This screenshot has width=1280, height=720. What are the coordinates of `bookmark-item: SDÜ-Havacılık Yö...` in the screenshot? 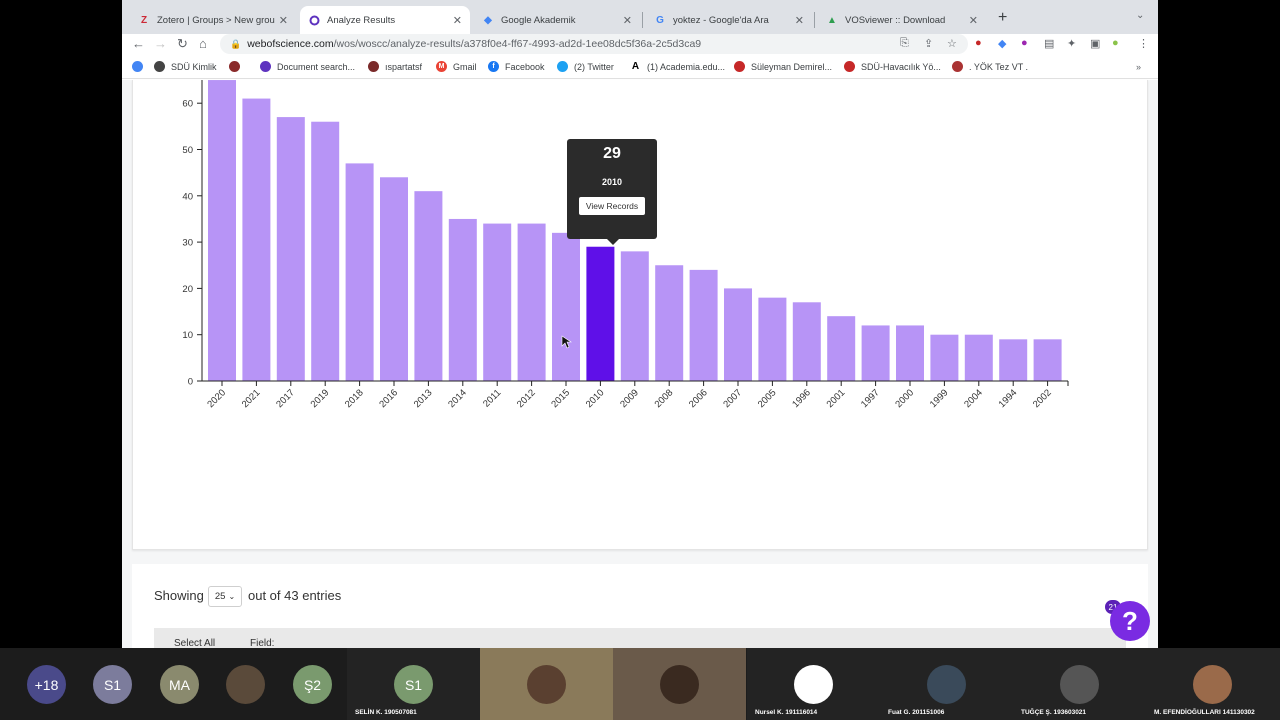 It's located at (892, 66).